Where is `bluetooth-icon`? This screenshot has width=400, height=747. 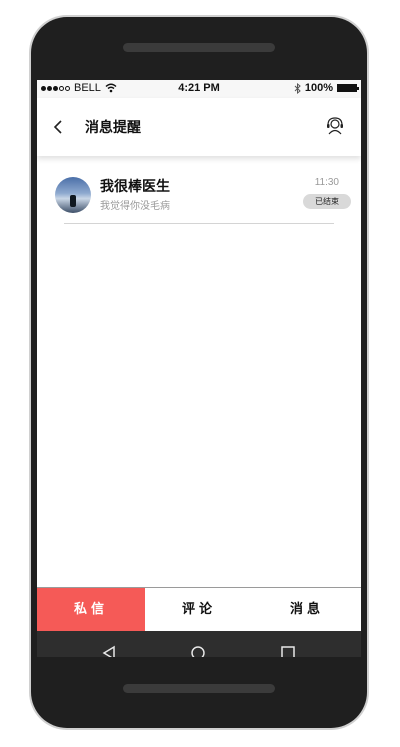 bluetooth-icon is located at coordinates (297, 88).